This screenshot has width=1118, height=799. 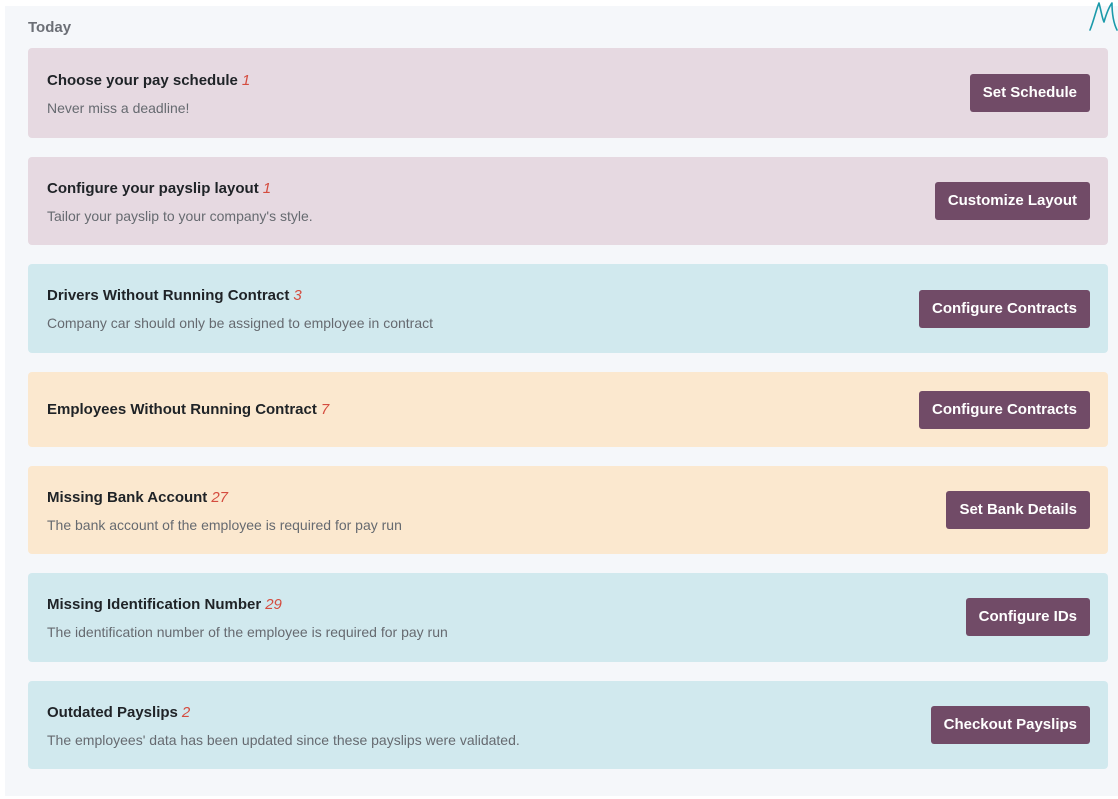 I want to click on card-title-text: Configure your payslip layout, so click(x=153, y=188).